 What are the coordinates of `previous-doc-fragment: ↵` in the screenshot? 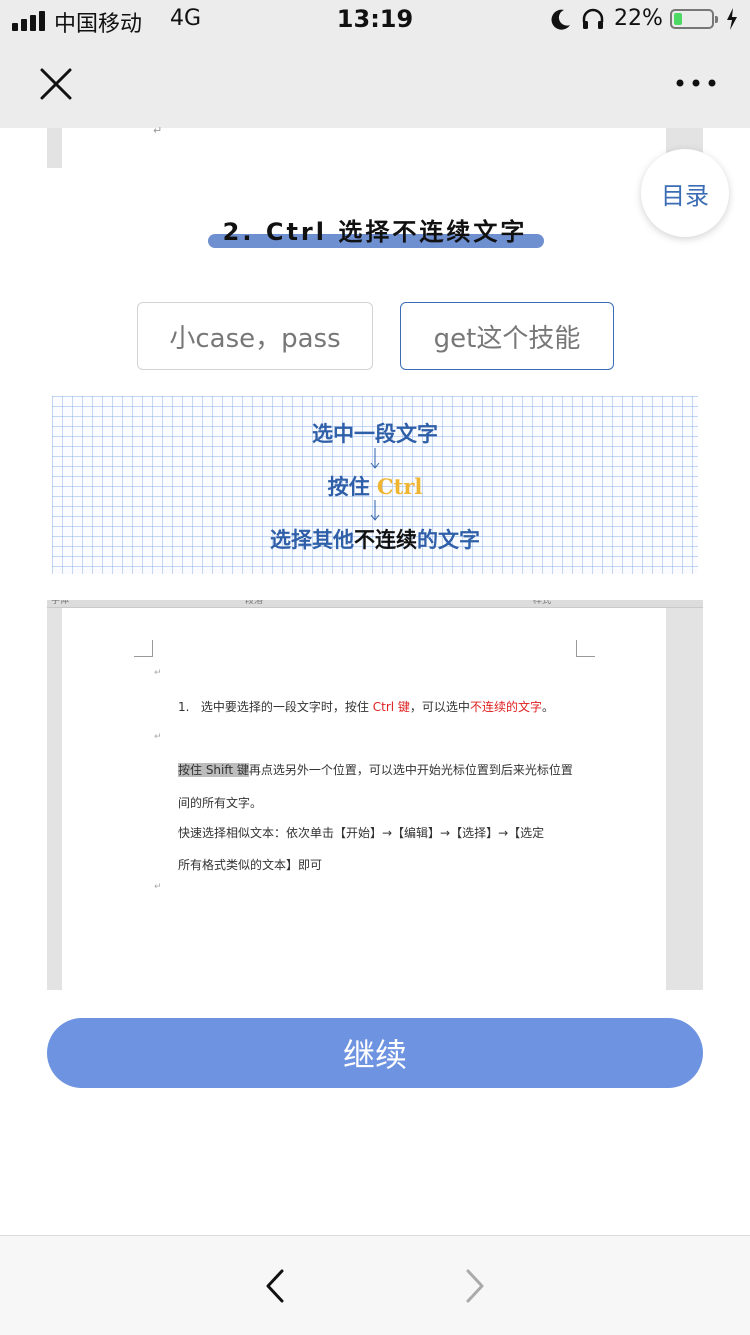 It's located at (375, 146).